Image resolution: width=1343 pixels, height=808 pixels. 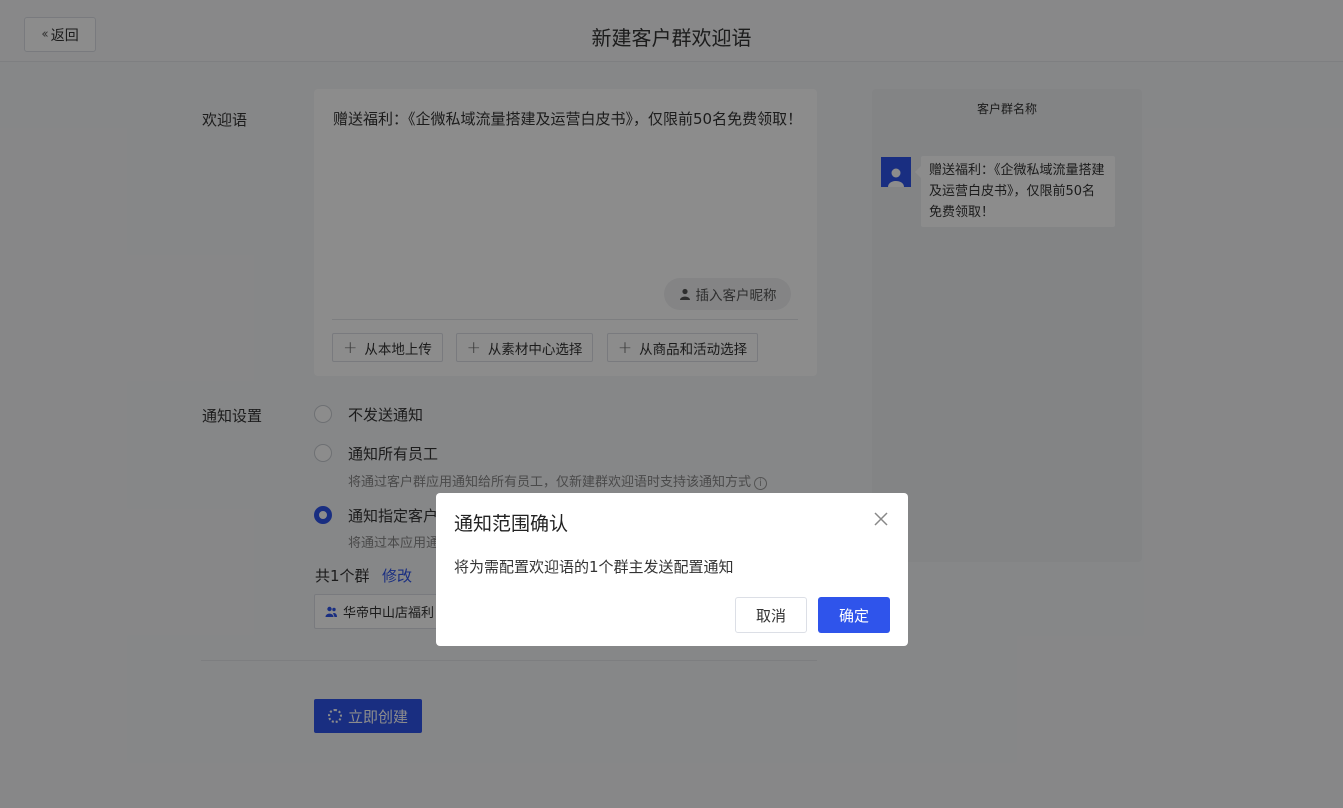 I want to click on close-icon, so click(x=881, y=519).